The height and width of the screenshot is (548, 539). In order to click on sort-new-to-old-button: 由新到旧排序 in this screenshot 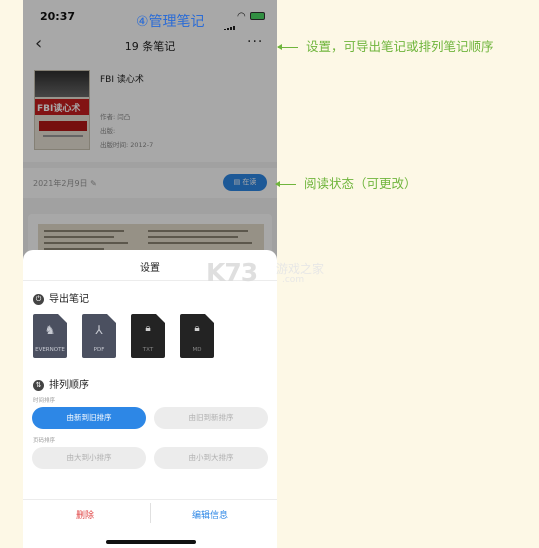, I will do `click(89, 418)`.